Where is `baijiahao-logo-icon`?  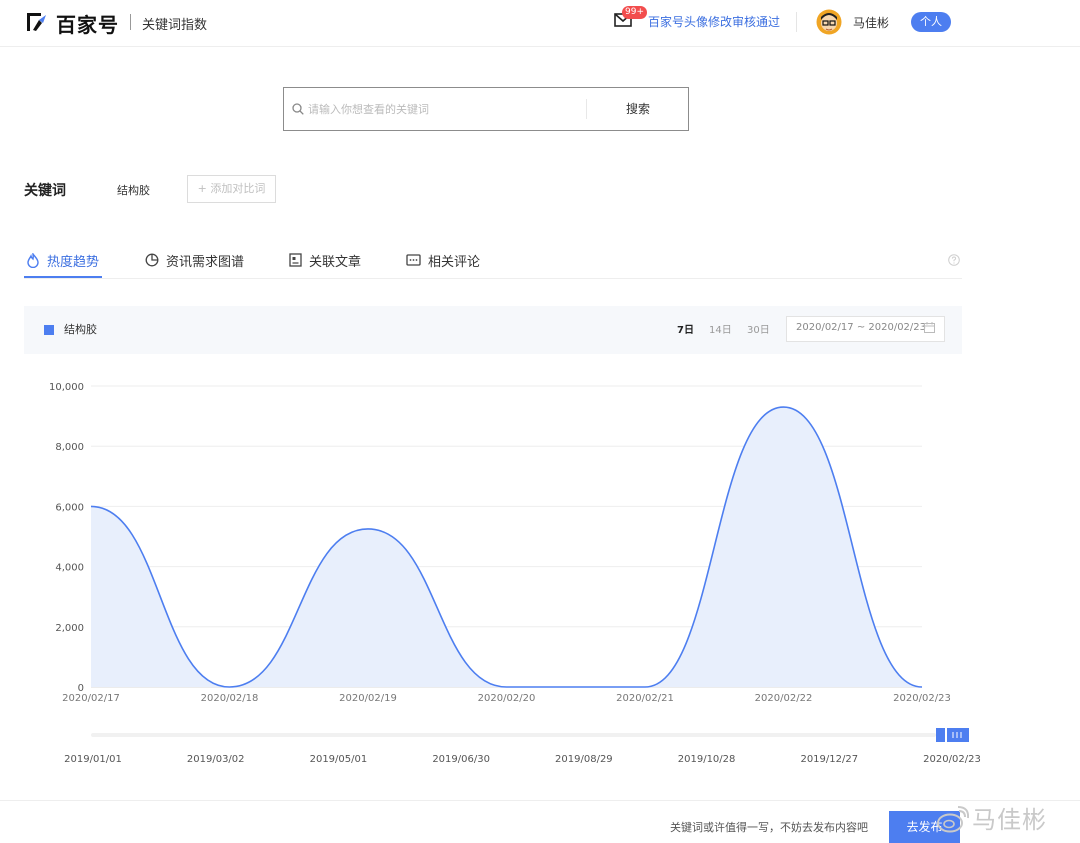
baijiahao-logo-icon is located at coordinates (36, 22).